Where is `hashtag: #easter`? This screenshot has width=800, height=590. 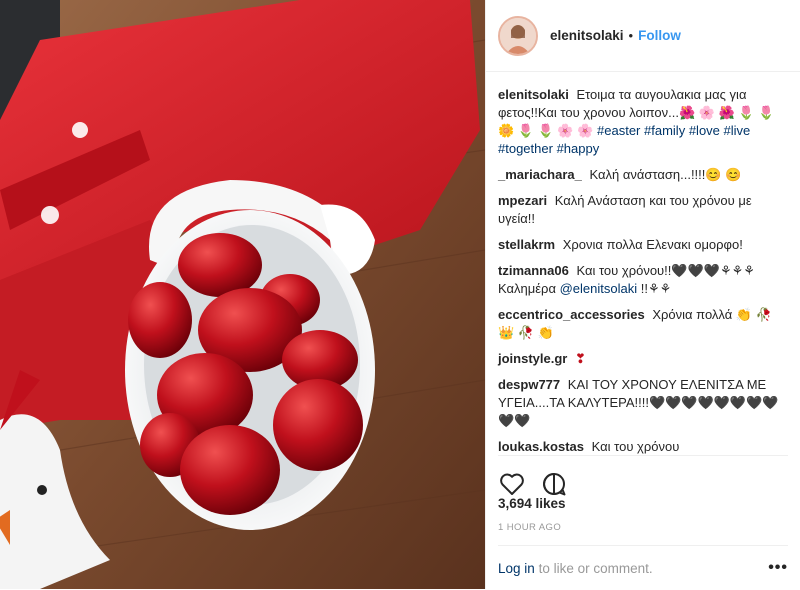
hashtag: #easter is located at coordinates (618, 130).